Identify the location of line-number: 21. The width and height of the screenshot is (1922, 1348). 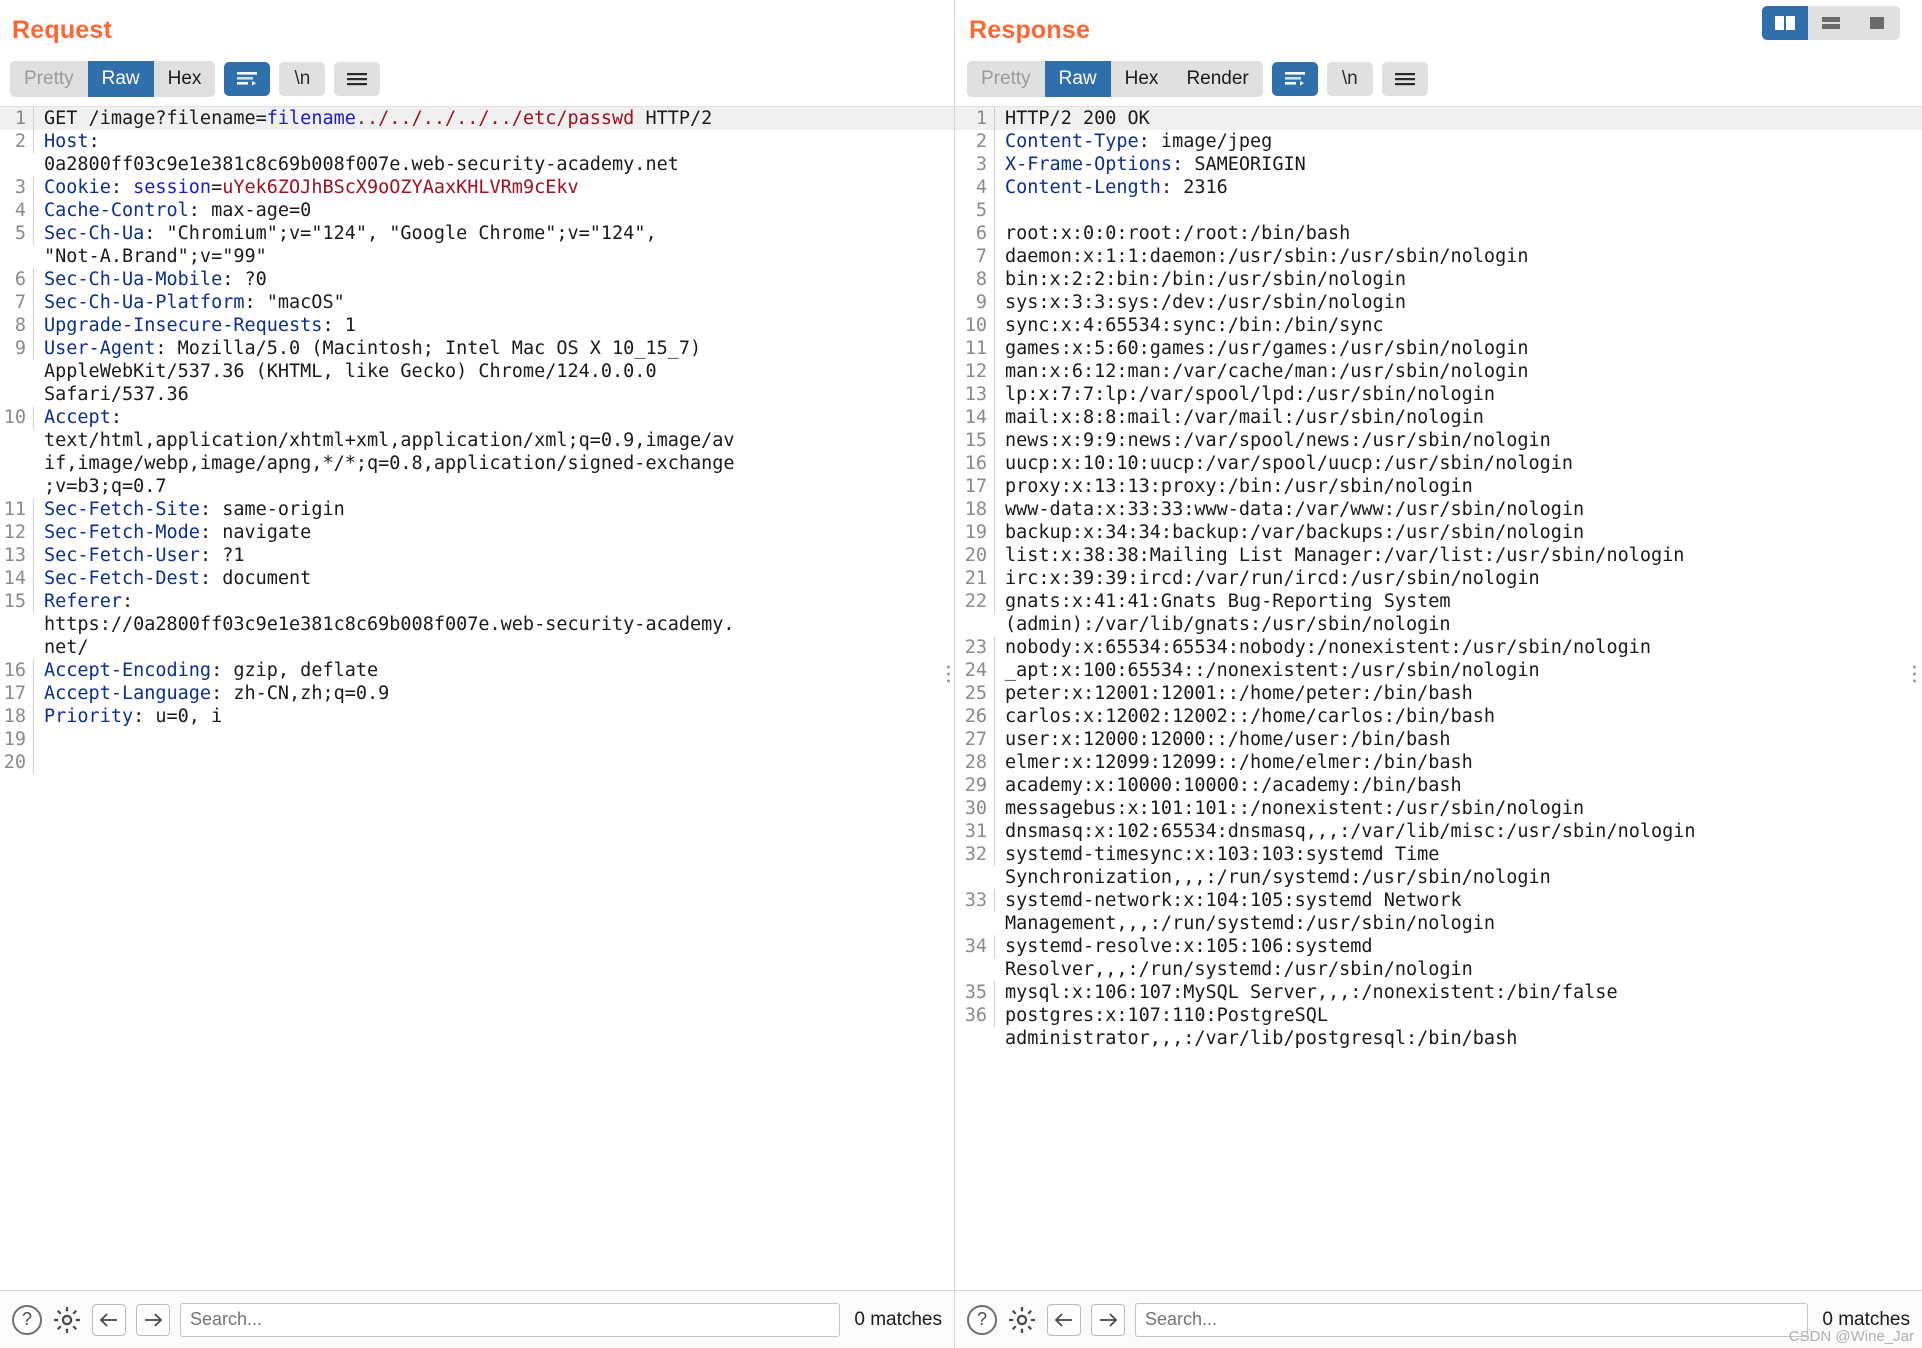
(975, 578).